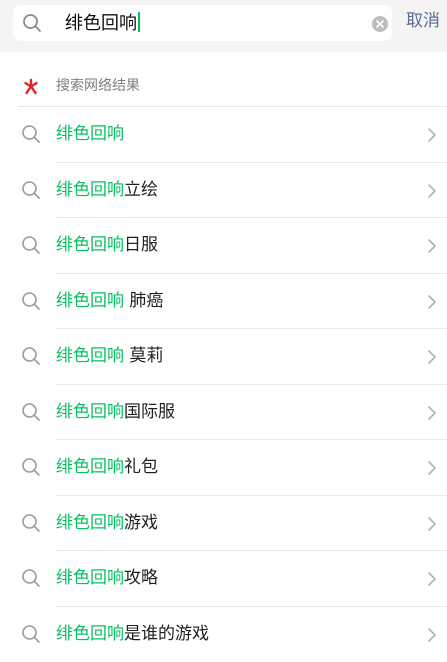  I want to click on suggestion-text: 绯色回响立绘, so click(107, 190).